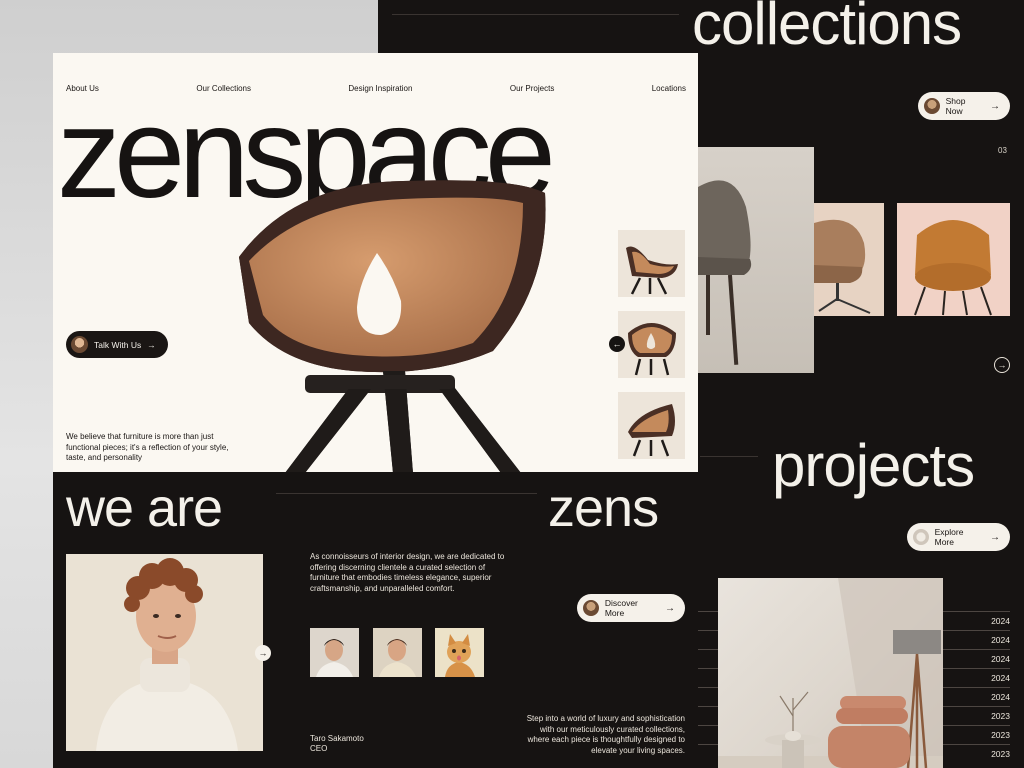 This screenshot has width=1024, height=768. What do you see at coordinates (621, 608) in the screenshot?
I see `discover-more-label: Discover More` at bounding box center [621, 608].